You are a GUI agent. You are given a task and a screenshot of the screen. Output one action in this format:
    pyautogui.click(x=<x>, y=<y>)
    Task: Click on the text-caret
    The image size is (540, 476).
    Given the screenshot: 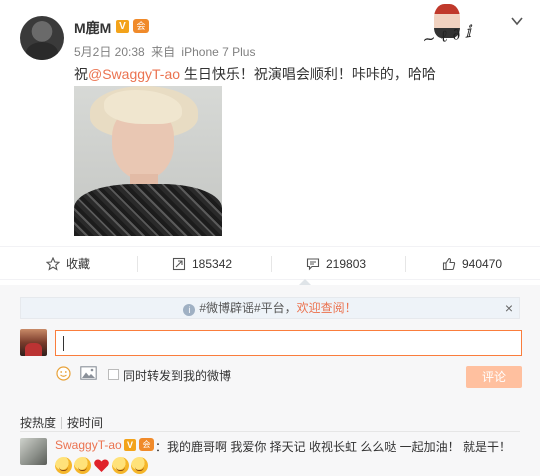 What is the action you would take?
    pyautogui.click(x=63, y=343)
    